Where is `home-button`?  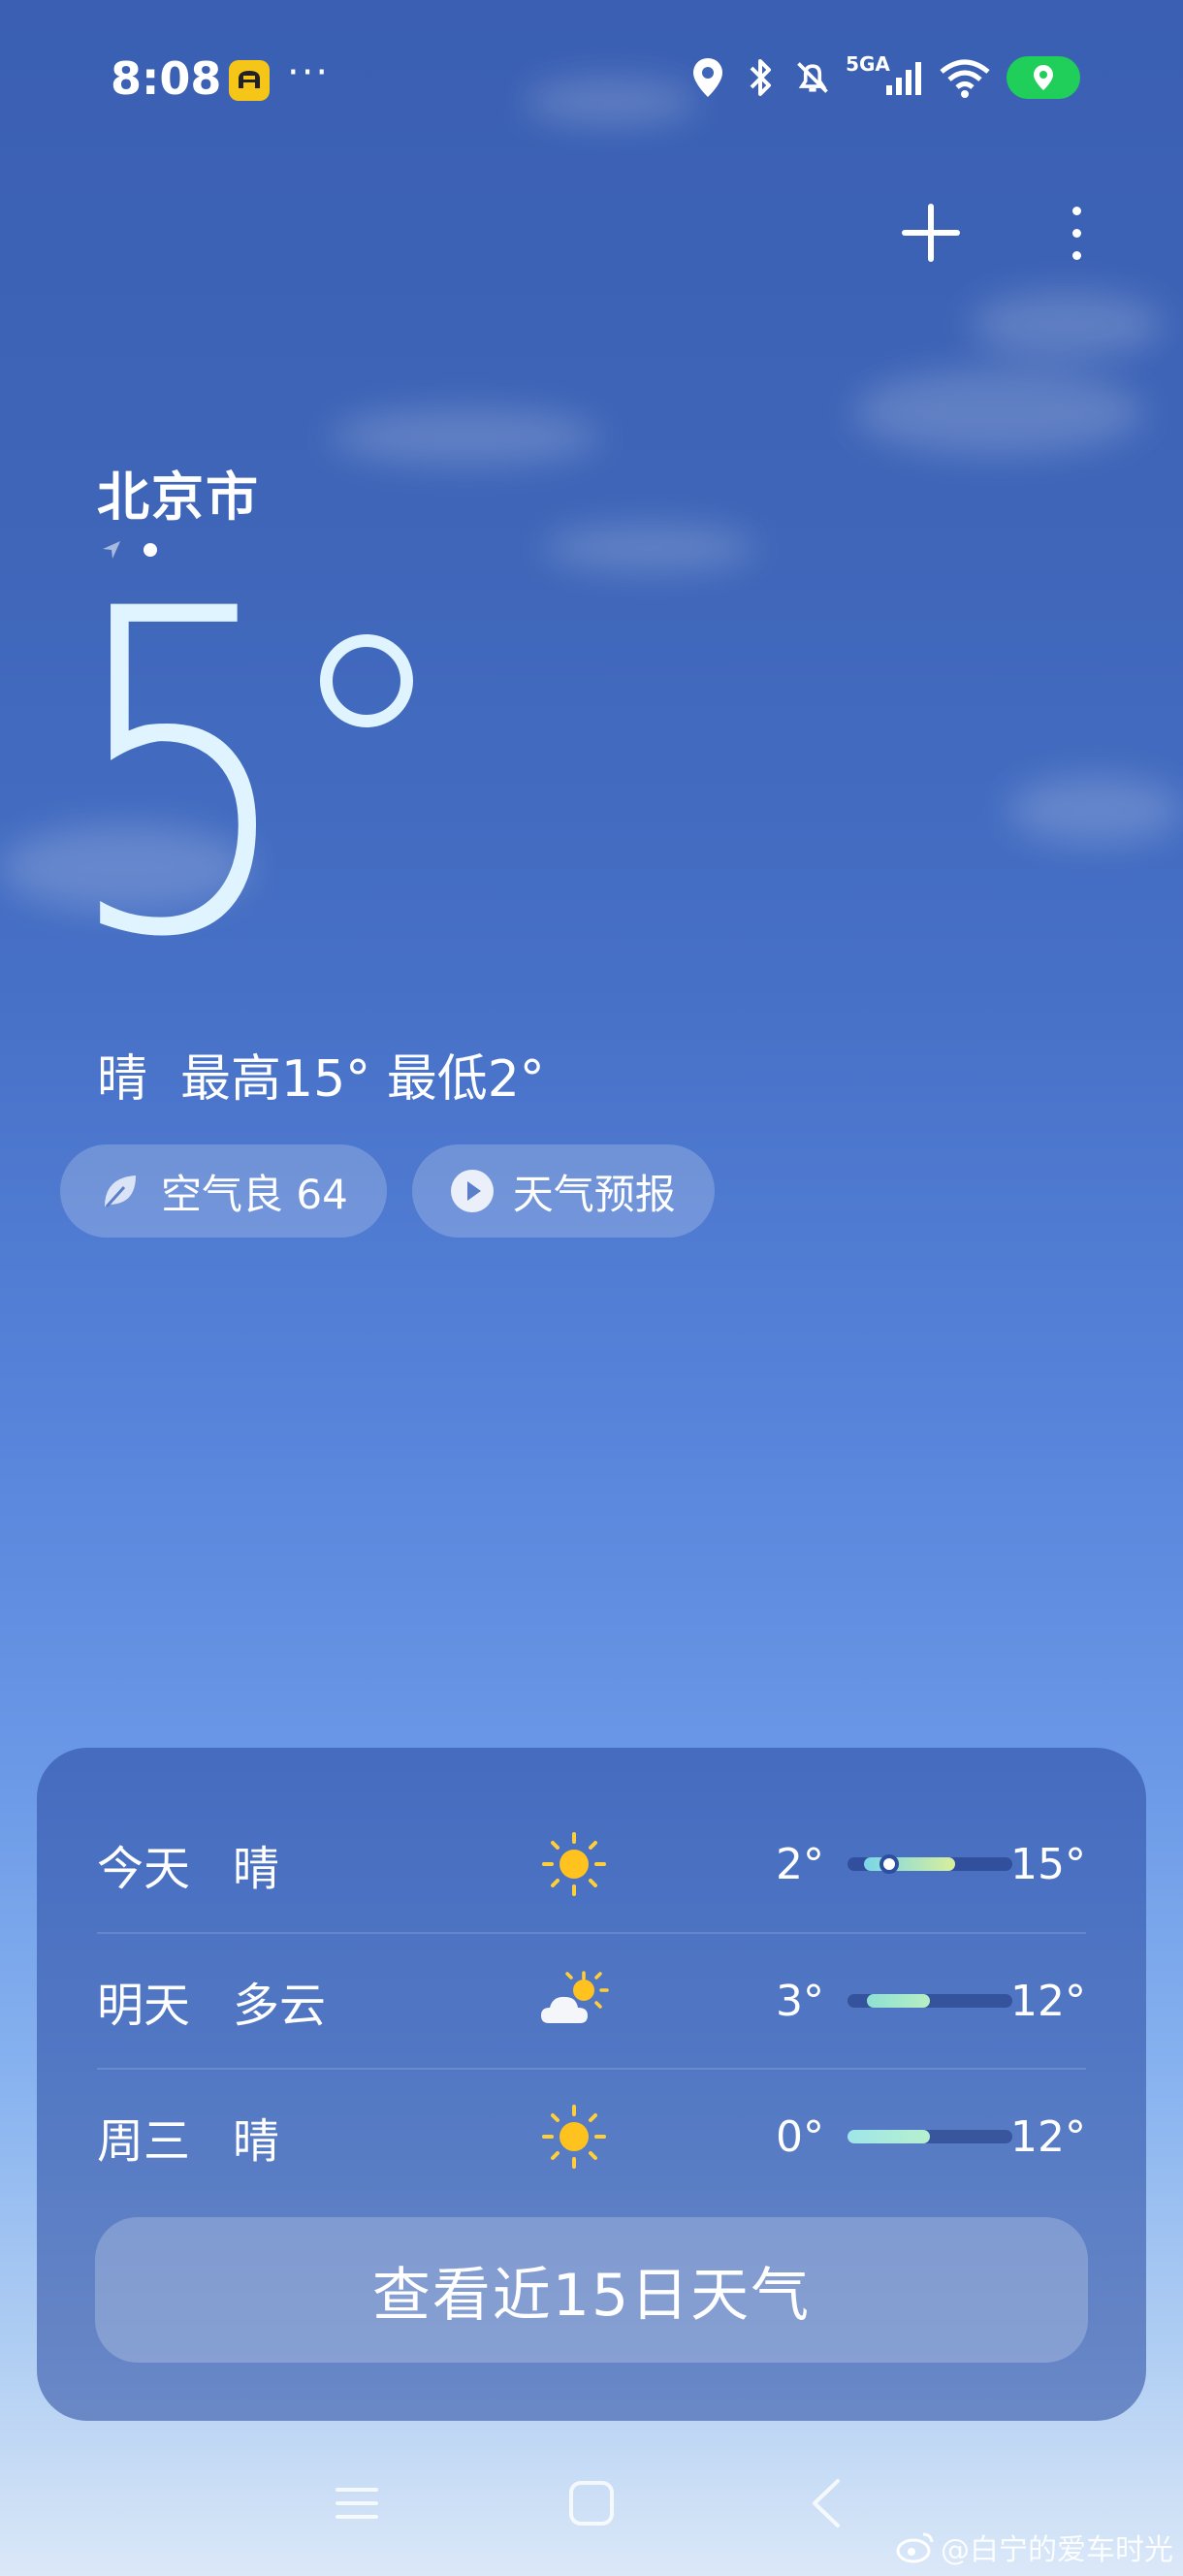
home-button is located at coordinates (591, 2503).